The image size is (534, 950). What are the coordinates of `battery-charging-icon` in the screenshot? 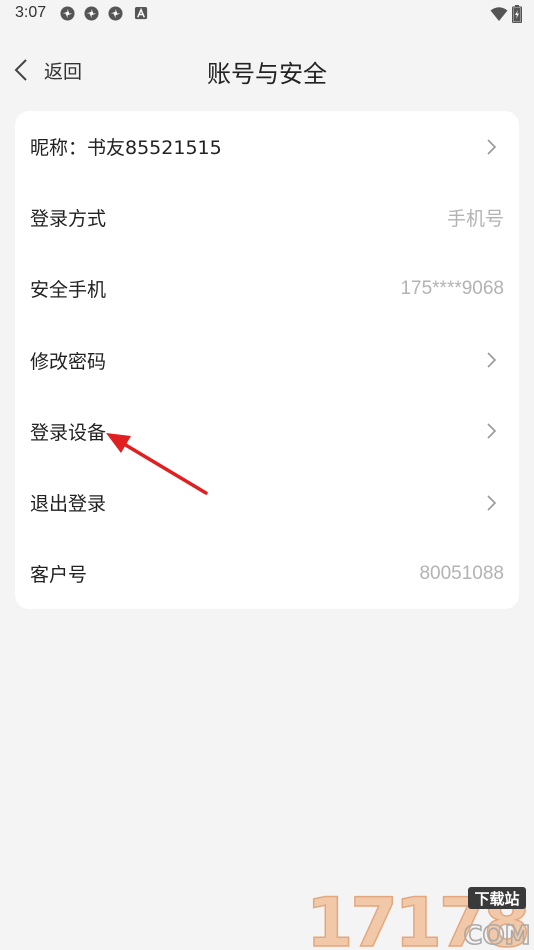 It's located at (517, 14).